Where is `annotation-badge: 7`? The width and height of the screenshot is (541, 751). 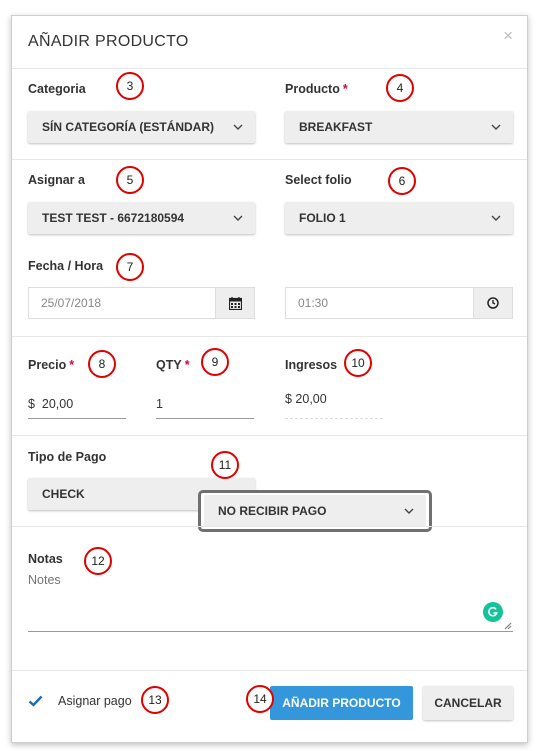
annotation-badge: 7 is located at coordinates (130, 267).